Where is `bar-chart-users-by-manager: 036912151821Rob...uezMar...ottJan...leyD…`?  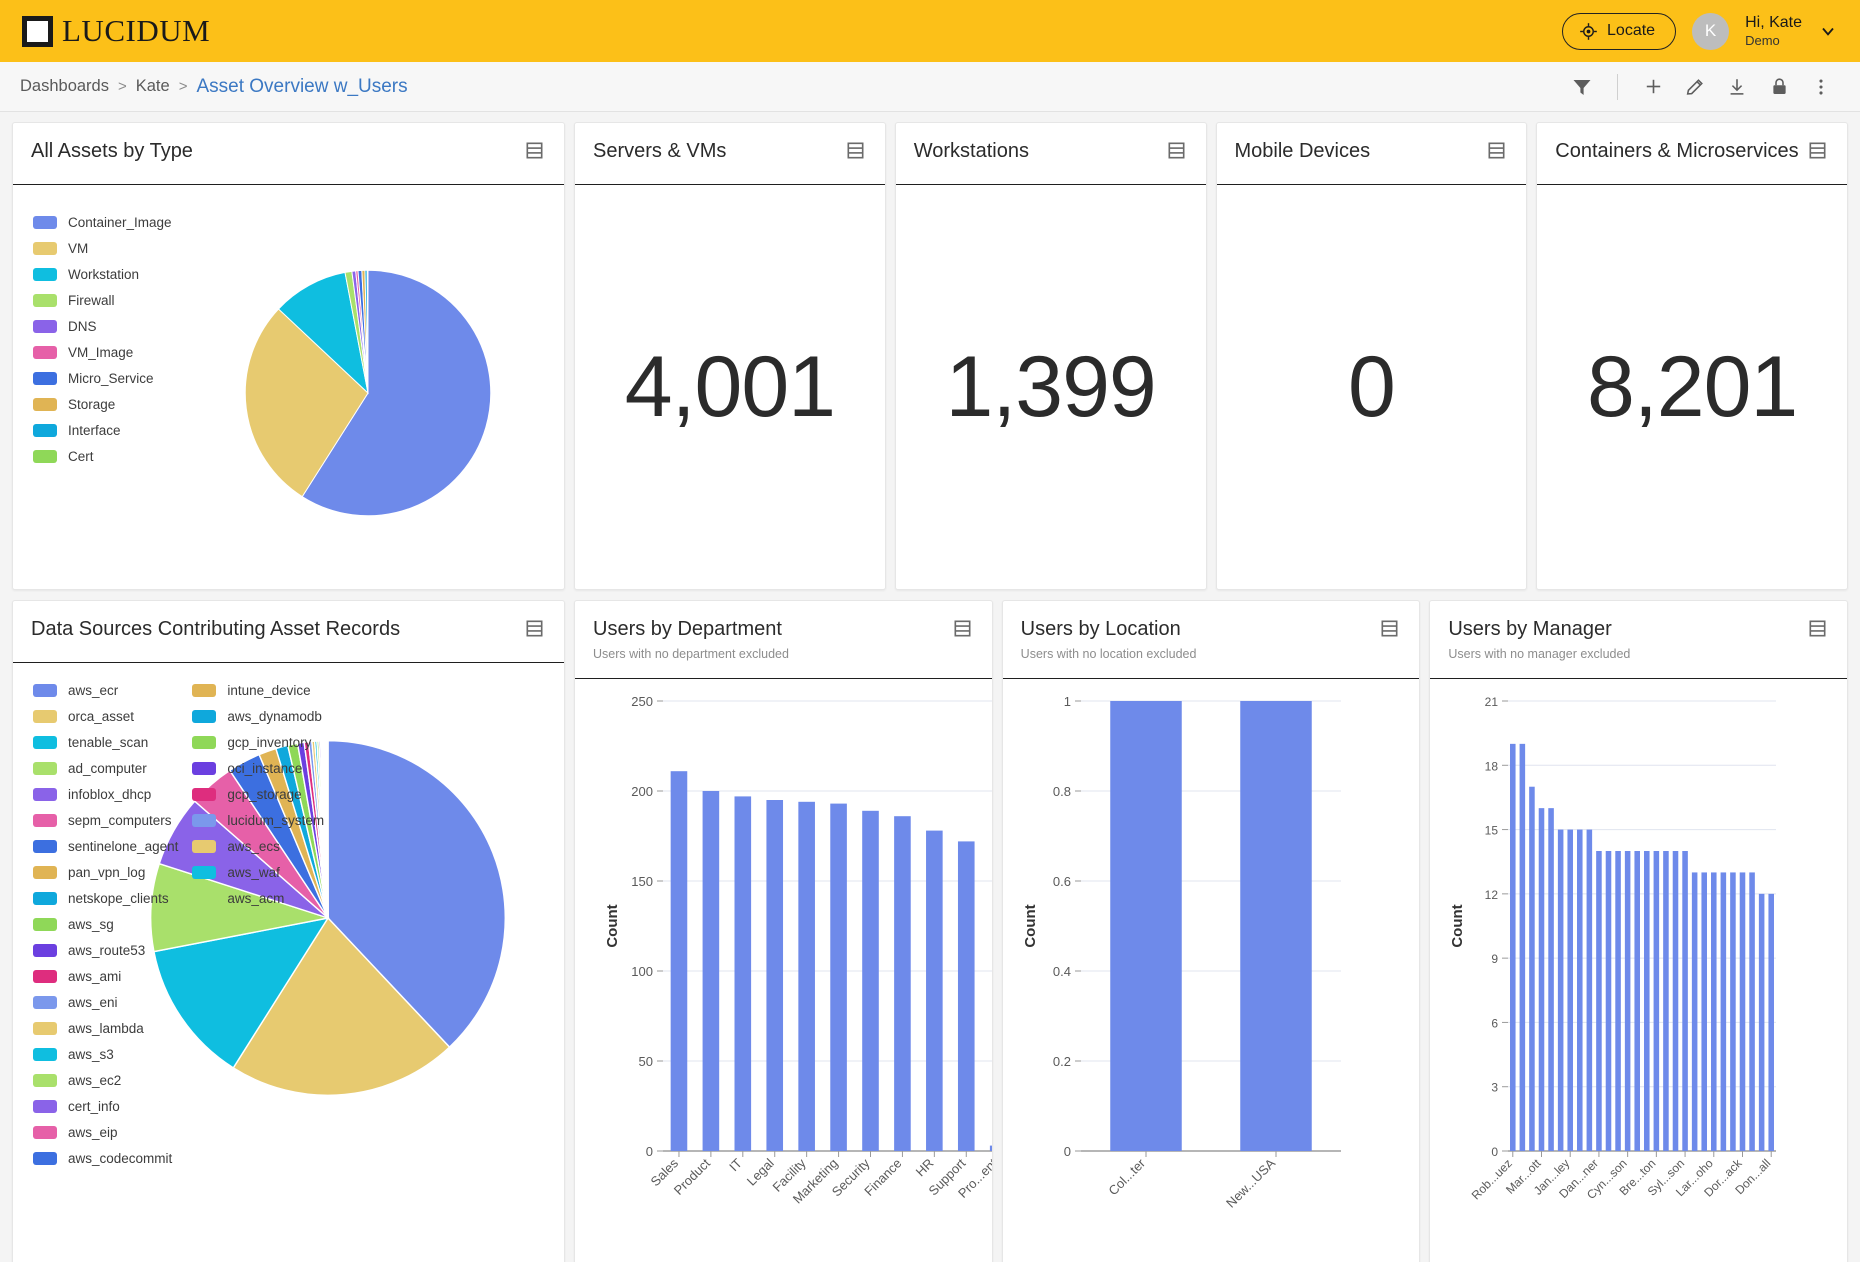 bar-chart-users-by-manager: 036912151821Rob...uezMar...ottJan...leyD… is located at coordinates (1615, 970).